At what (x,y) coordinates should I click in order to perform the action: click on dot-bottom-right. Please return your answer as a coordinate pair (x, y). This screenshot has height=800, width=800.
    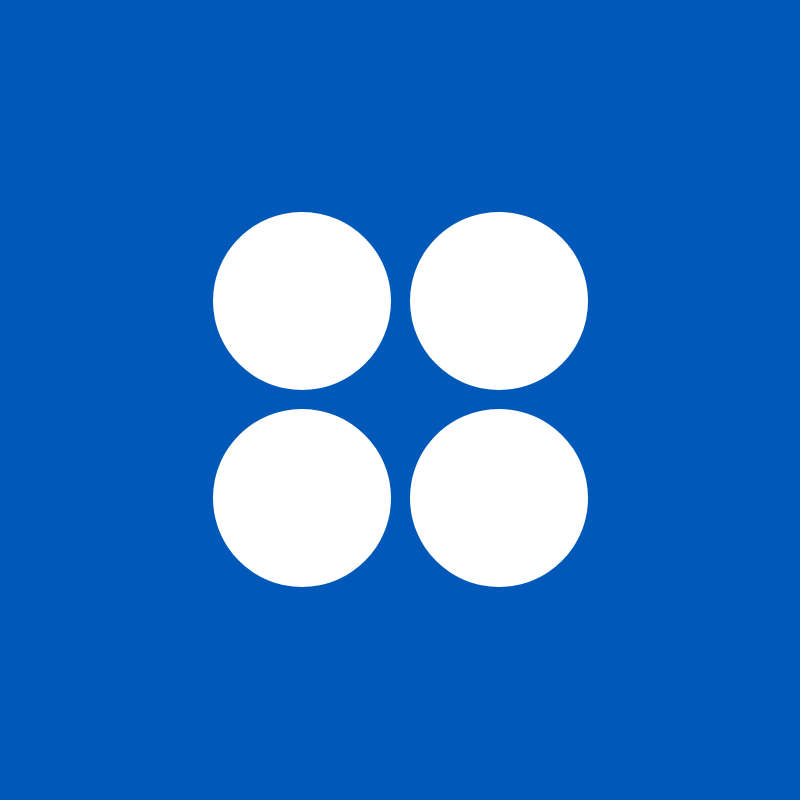
    Looking at the image, I should click on (499, 498).